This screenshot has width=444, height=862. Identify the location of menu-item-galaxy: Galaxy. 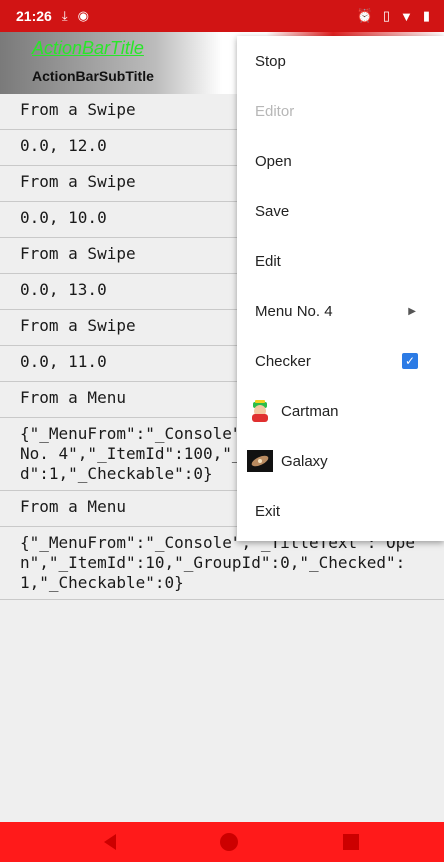
(340, 461).